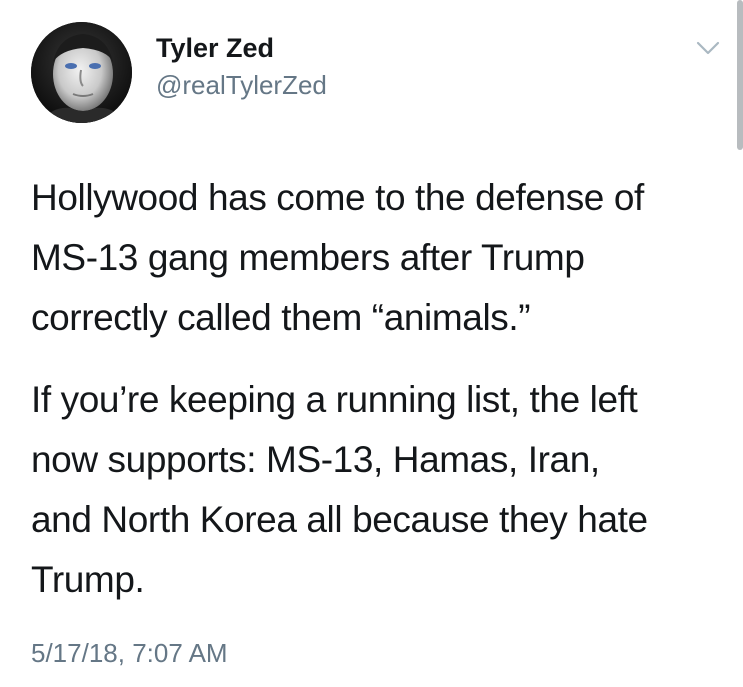  I want to click on author-avatar, so click(81, 72).